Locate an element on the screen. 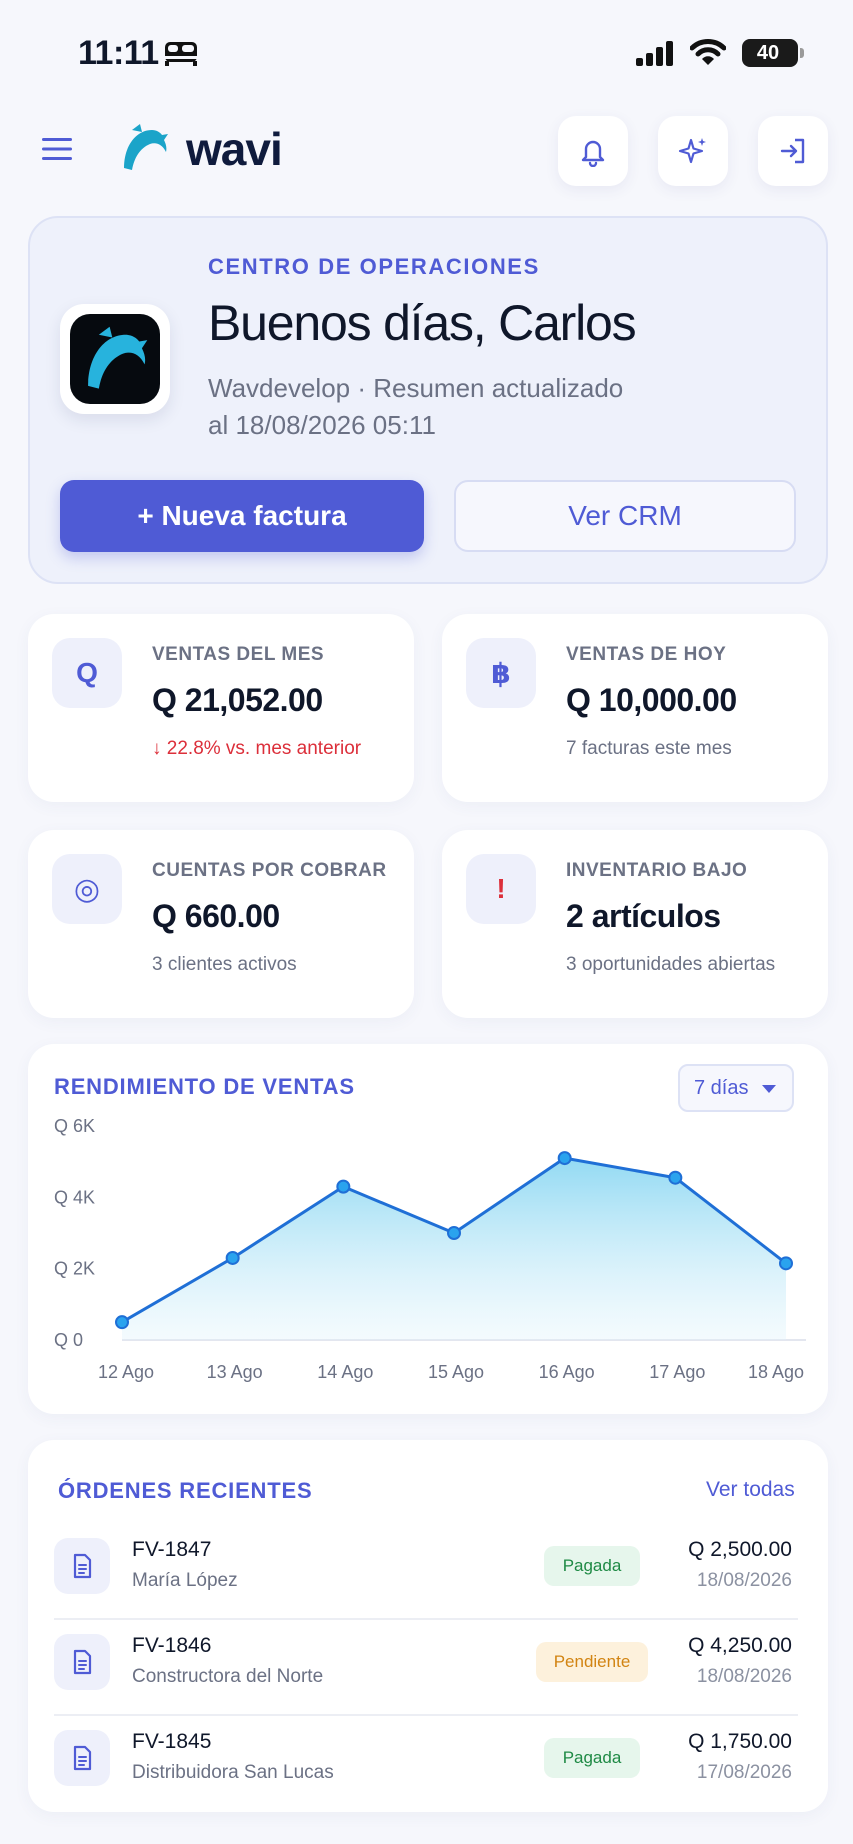 The image size is (853, 1844). status-badge: Pendiente is located at coordinates (592, 1662).